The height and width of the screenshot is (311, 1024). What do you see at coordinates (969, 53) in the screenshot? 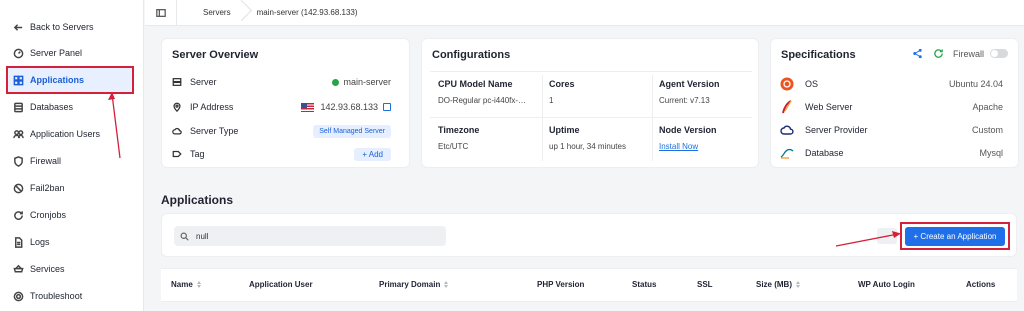
I see `firewall-toggle-label: Firewall` at bounding box center [969, 53].